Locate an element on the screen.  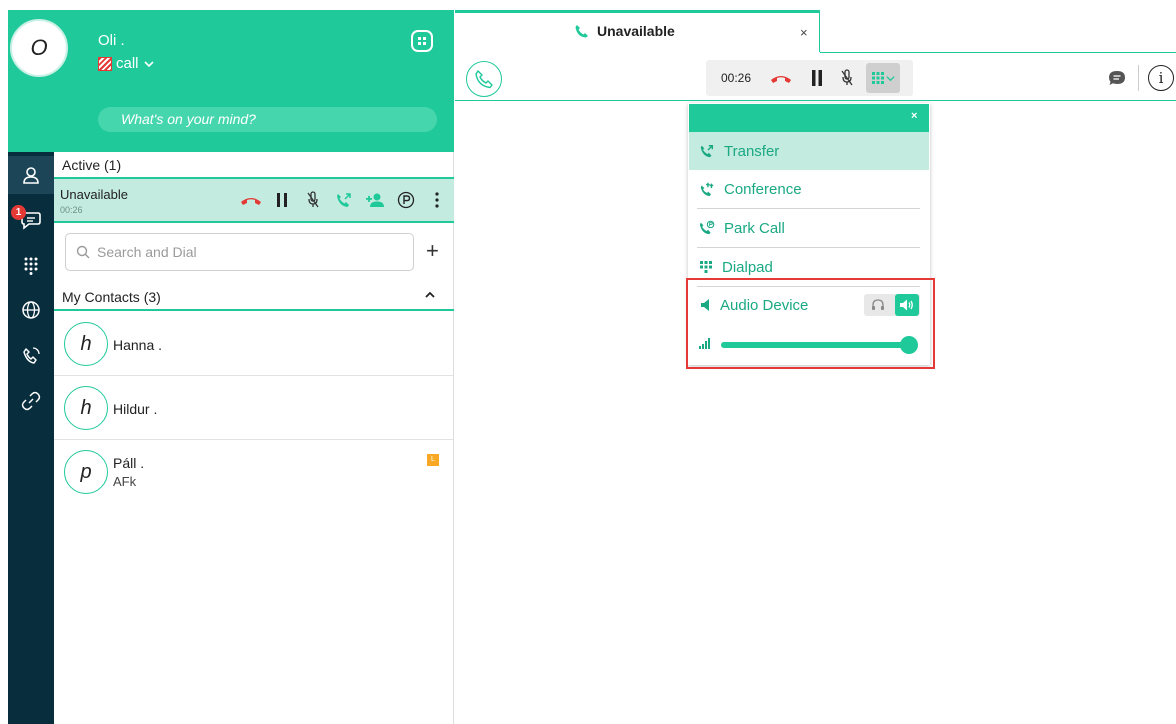
audio-device-row: Audio Device is located at coordinates (809, 305).